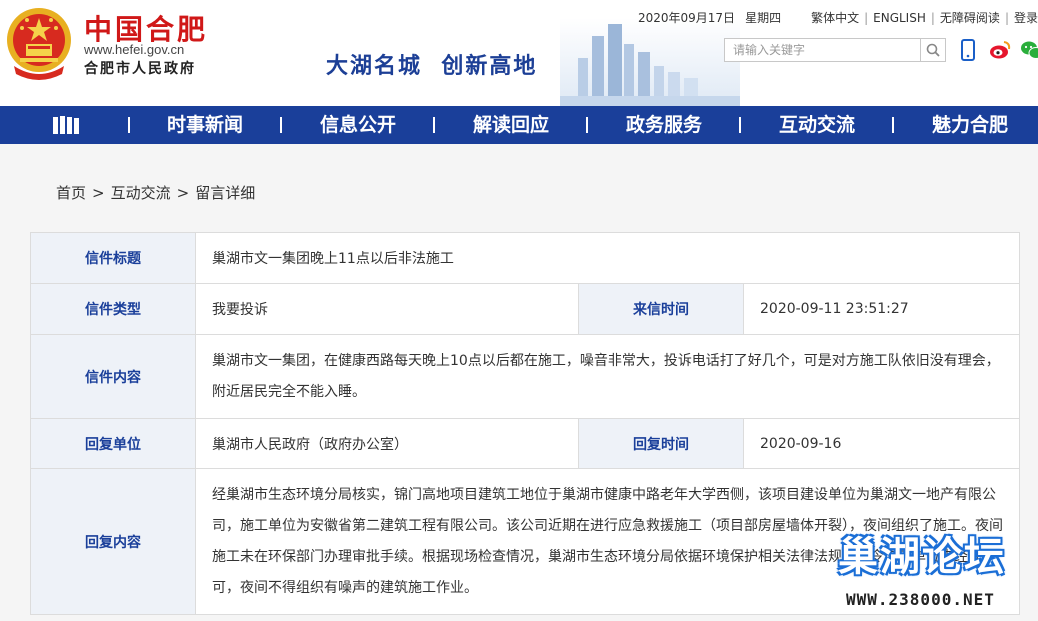 The height and width of the screenshot is (621, 1038). What do you see at coordinates (920, 599) in the screenshot?
I see `watermark-url: WWW.238000.NET` at bounding box center [920, 599].